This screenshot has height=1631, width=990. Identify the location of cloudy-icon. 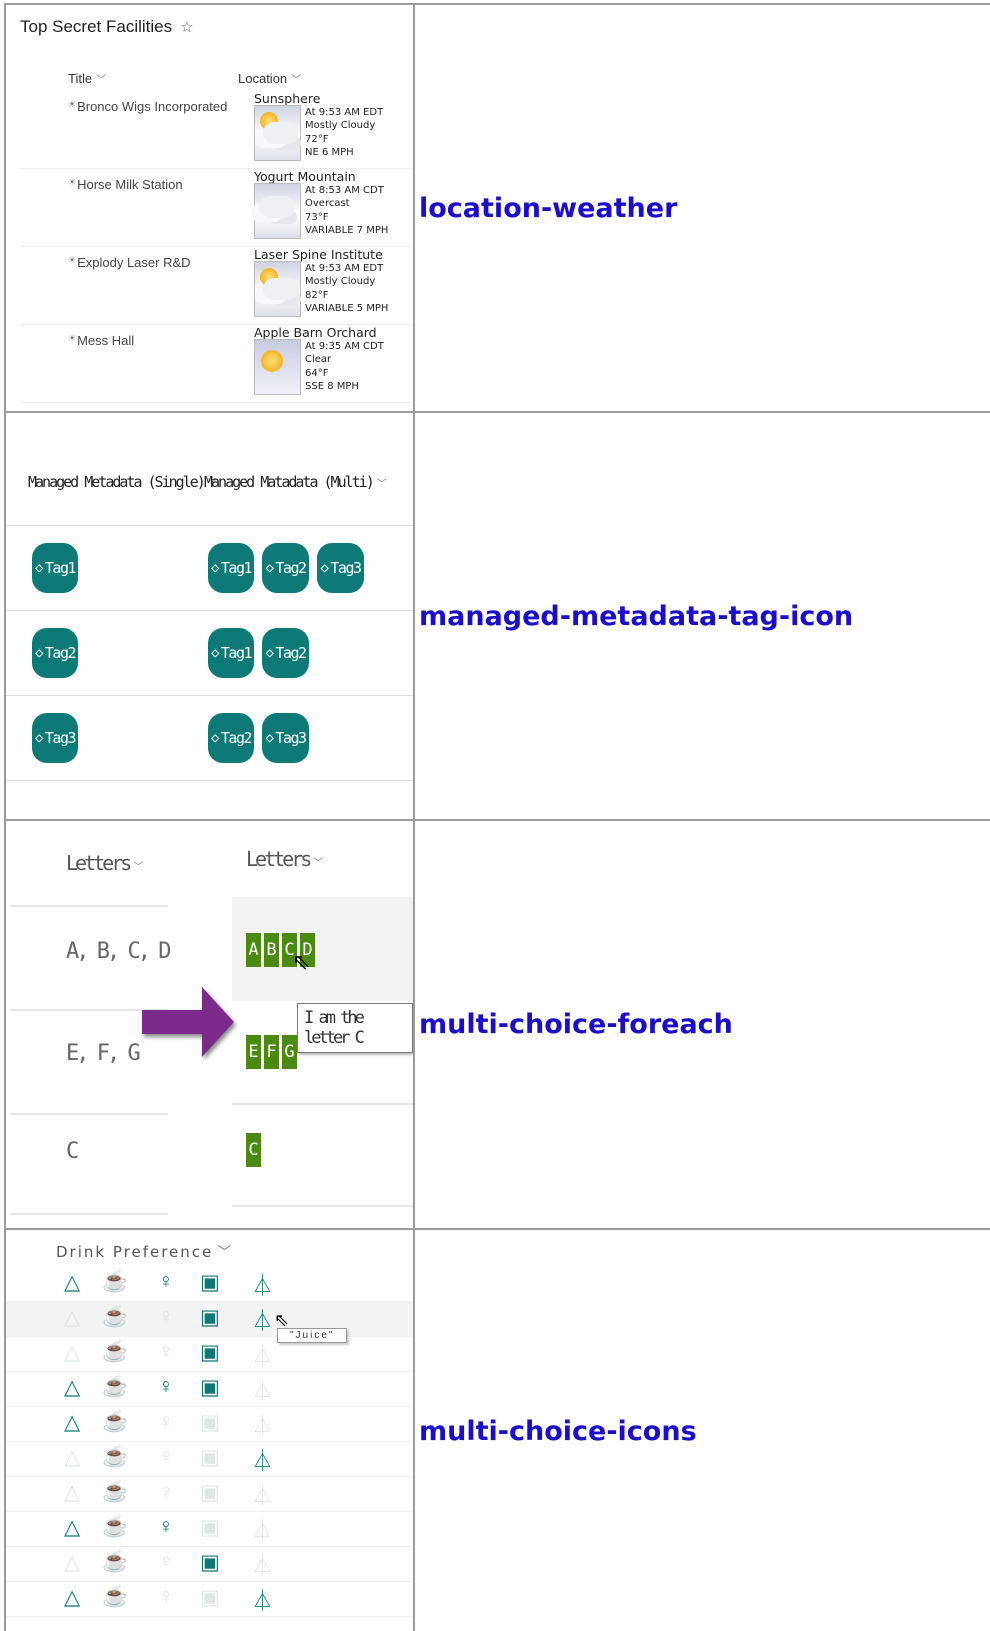
(277, 211).